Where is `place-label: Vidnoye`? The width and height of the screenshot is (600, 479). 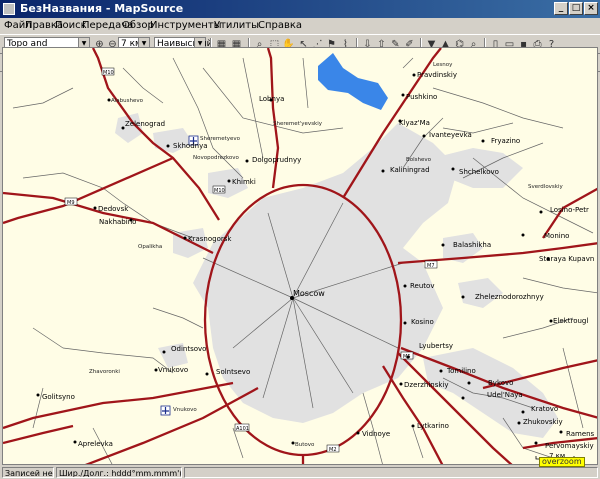
place-label: Vidnoye is located at coordinates (376, 434).